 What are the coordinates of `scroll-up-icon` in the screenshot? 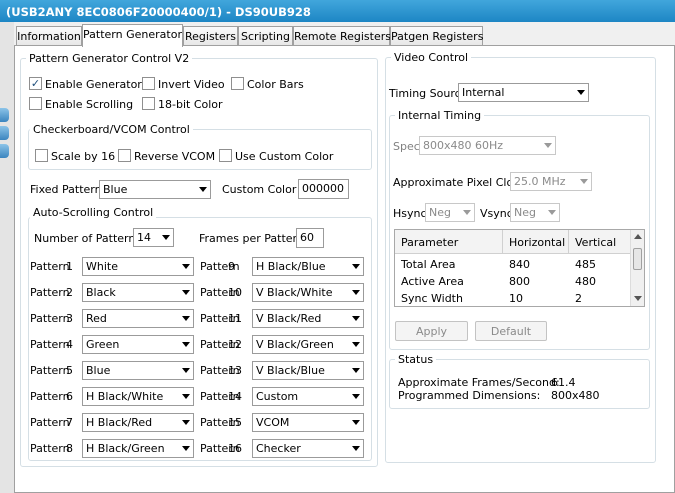 It's located at (638, 236).